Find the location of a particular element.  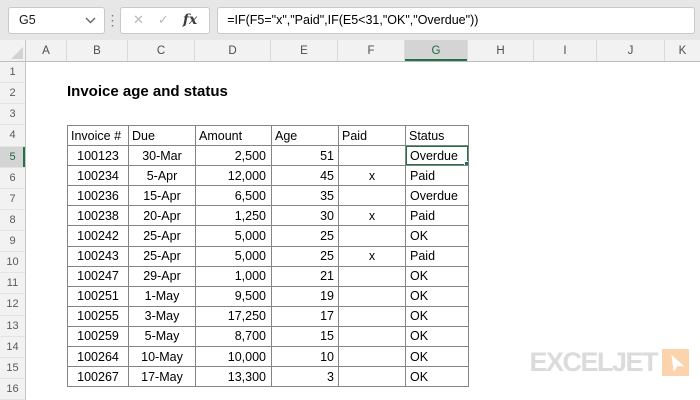

row-header-14: 14 is located at coordinates (12, 347).